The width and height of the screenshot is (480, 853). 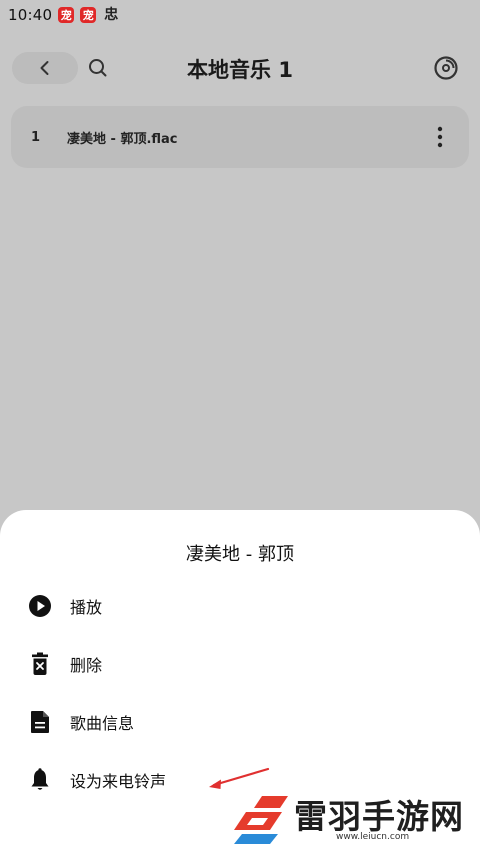 I want to click on menu-item-label: 播放, so click(x=86, y=607).